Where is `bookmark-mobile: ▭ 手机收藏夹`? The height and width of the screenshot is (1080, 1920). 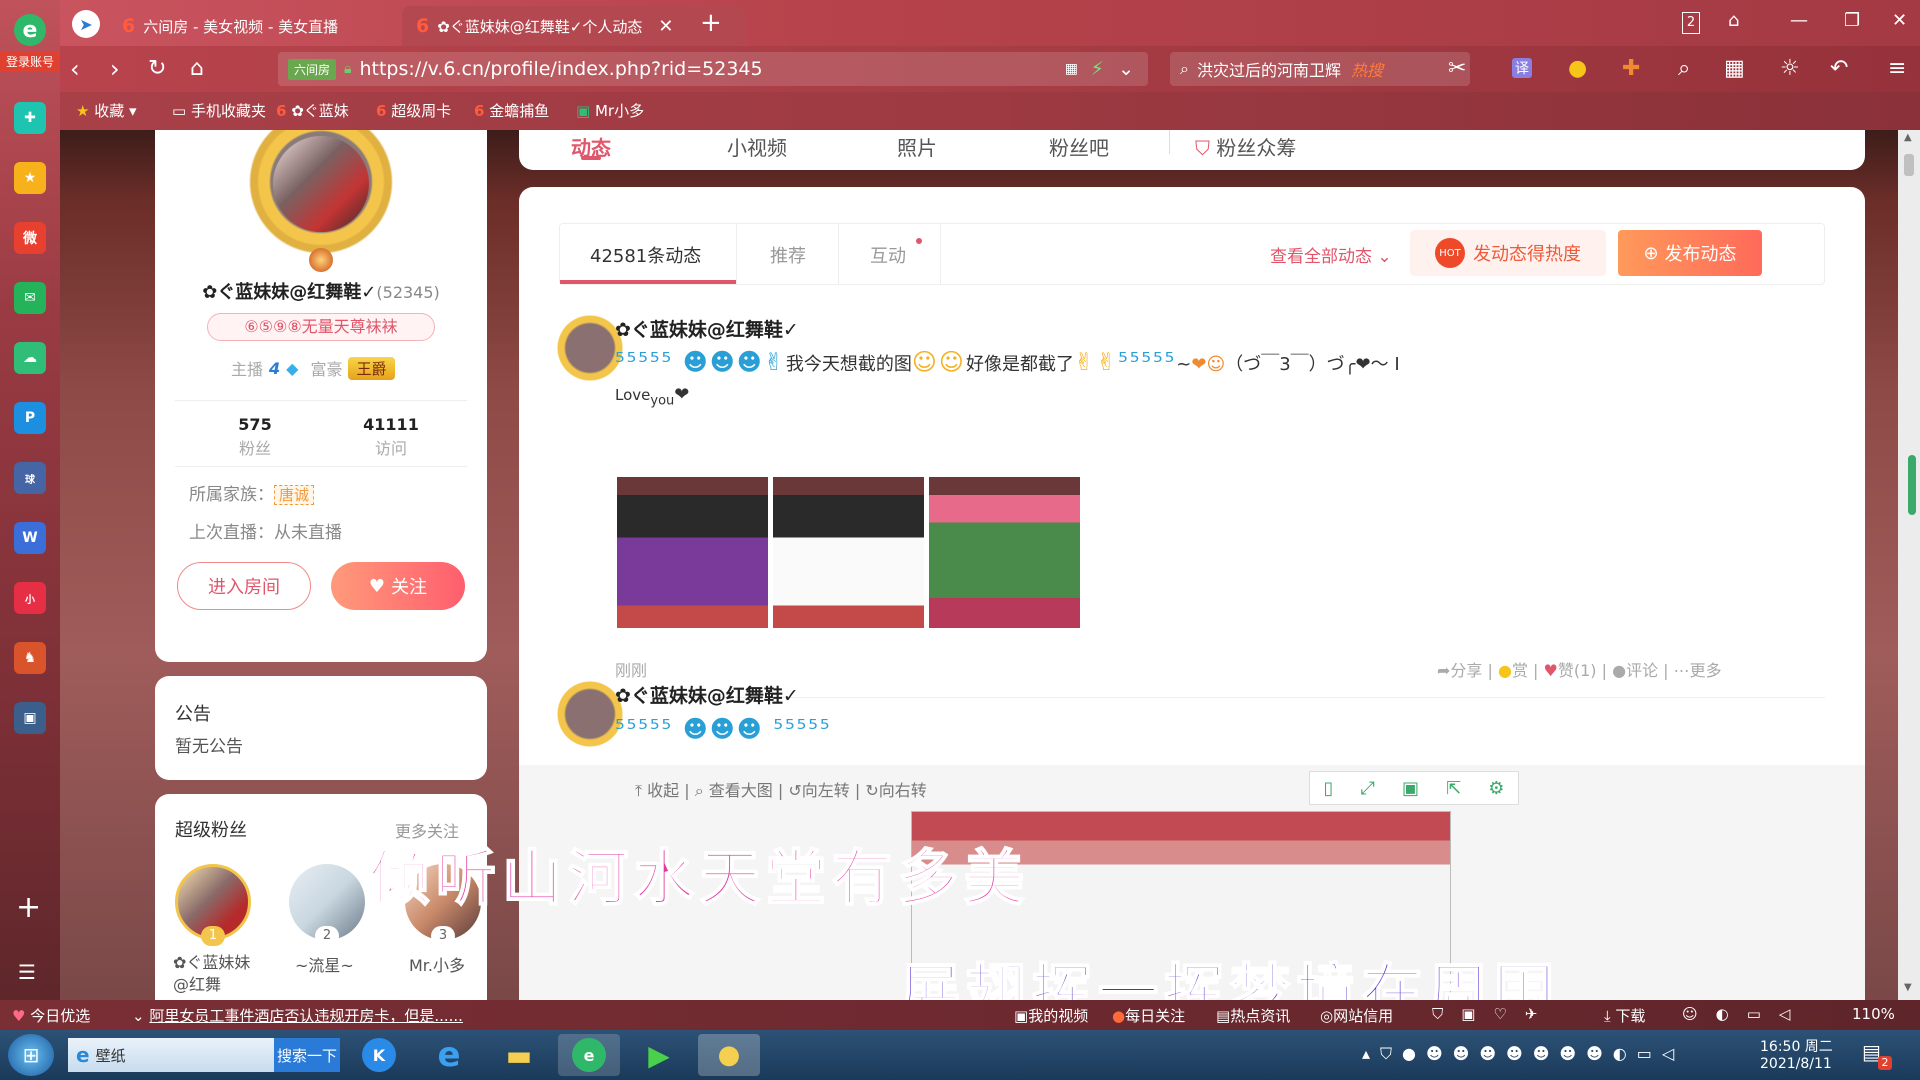
bookmark-mobile: ▭ 手机收藏夹 is located at coordinates (219, 110).